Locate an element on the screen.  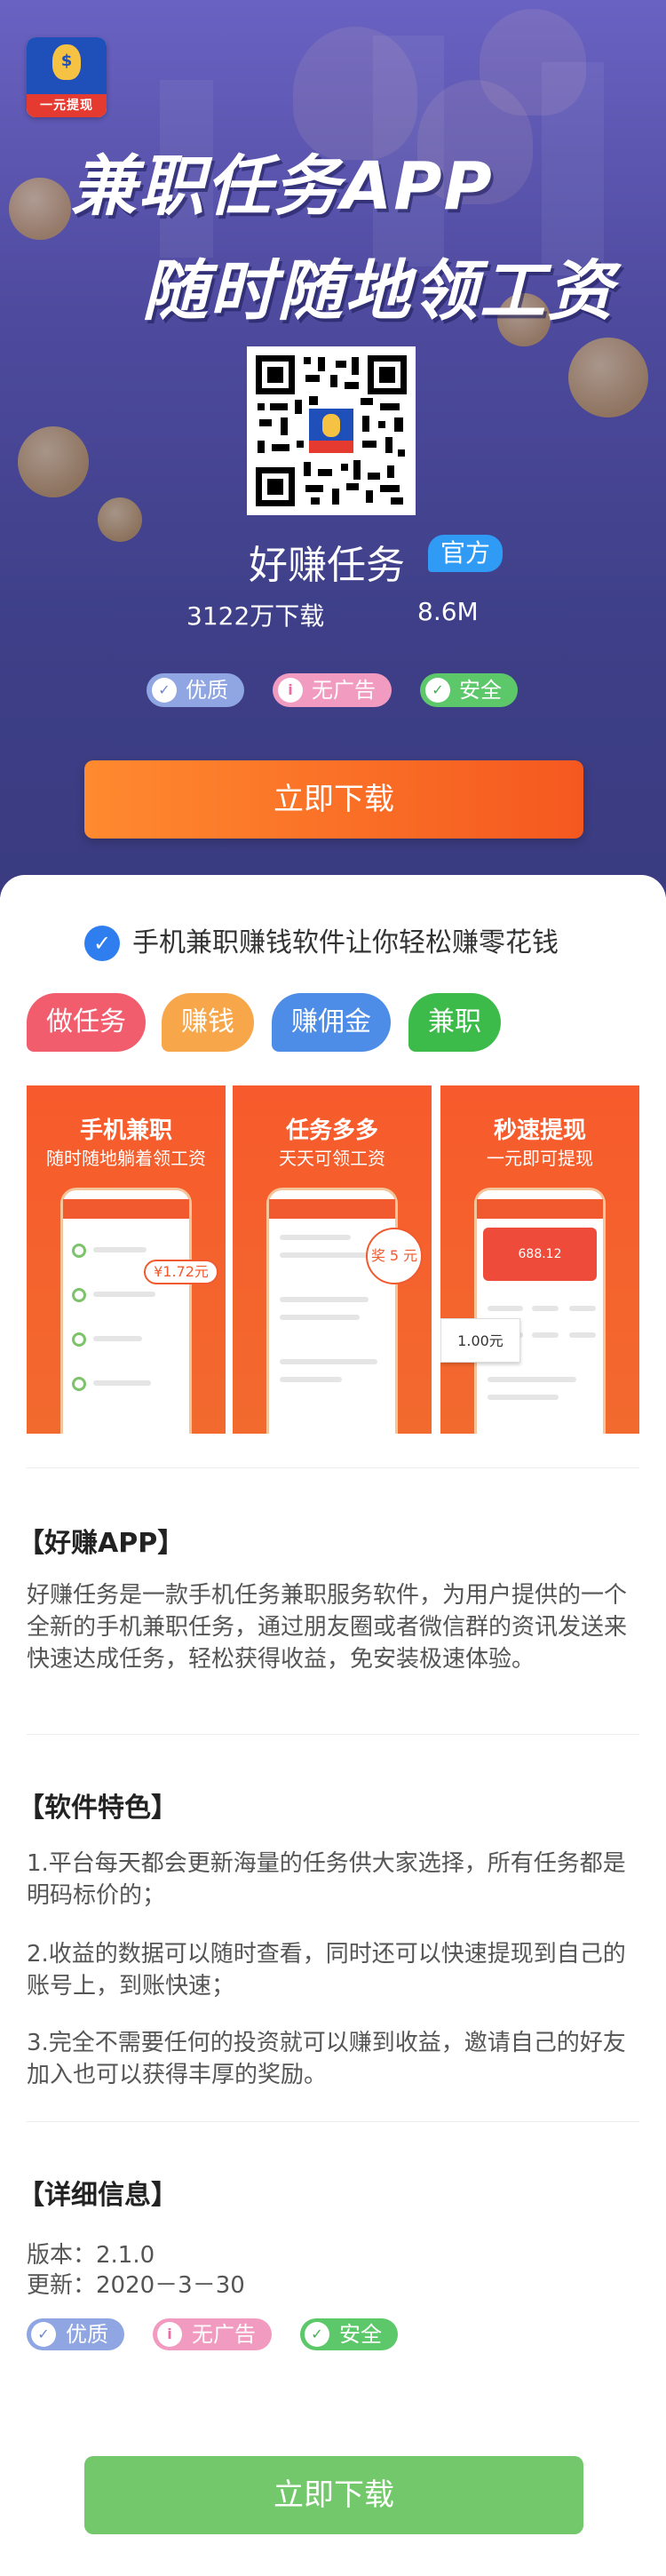
app-logo: 一元提现 is located at coordinates (67, 77).